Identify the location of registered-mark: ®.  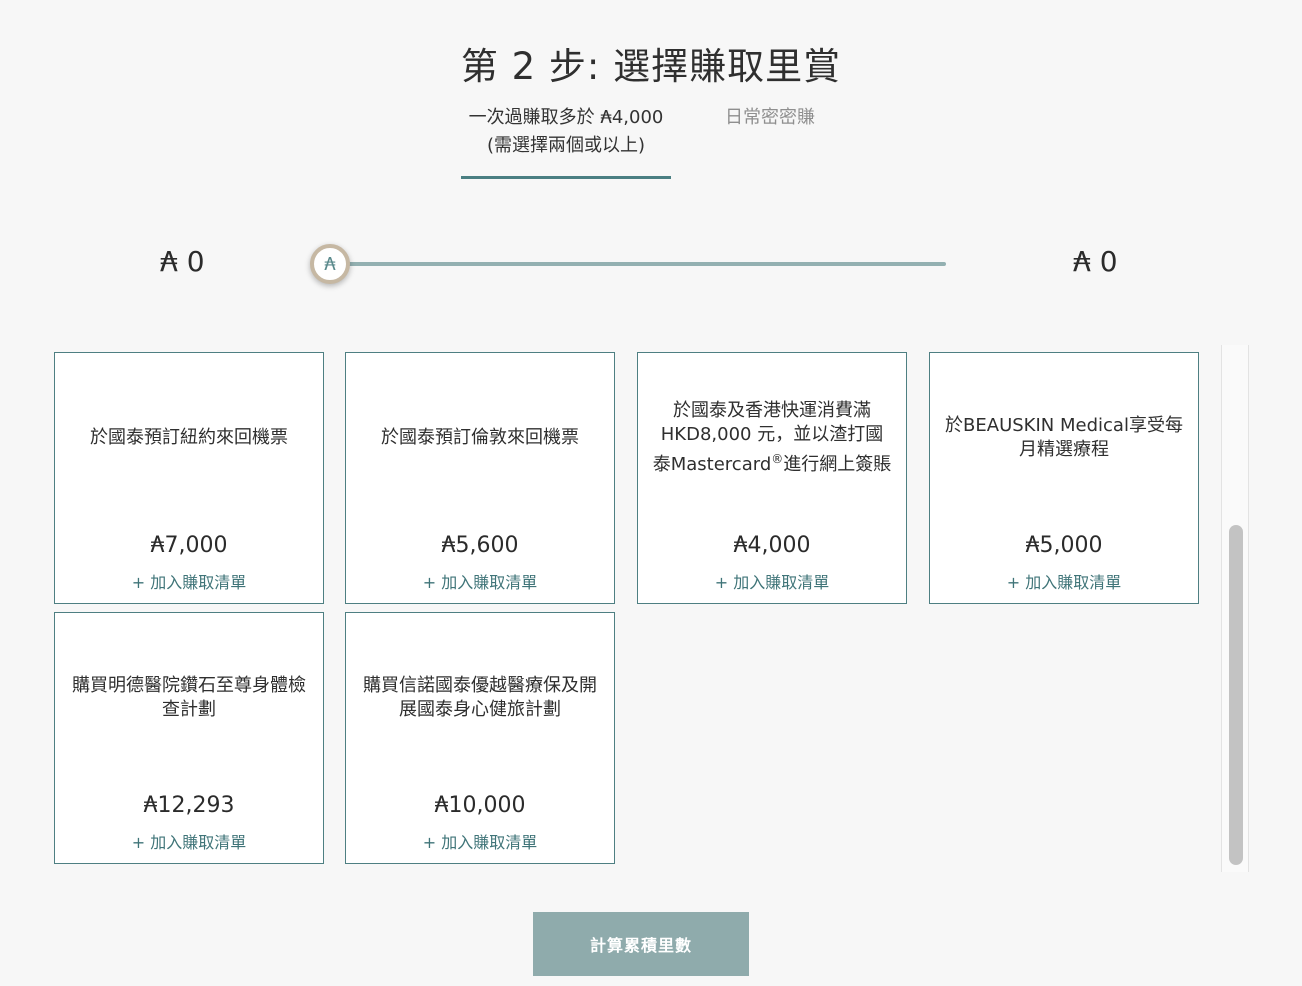
(777, 459).